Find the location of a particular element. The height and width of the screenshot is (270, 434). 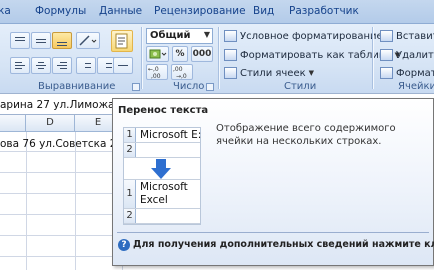

number-format-combo: Общий ▼ is located at coordinates (179, 36).